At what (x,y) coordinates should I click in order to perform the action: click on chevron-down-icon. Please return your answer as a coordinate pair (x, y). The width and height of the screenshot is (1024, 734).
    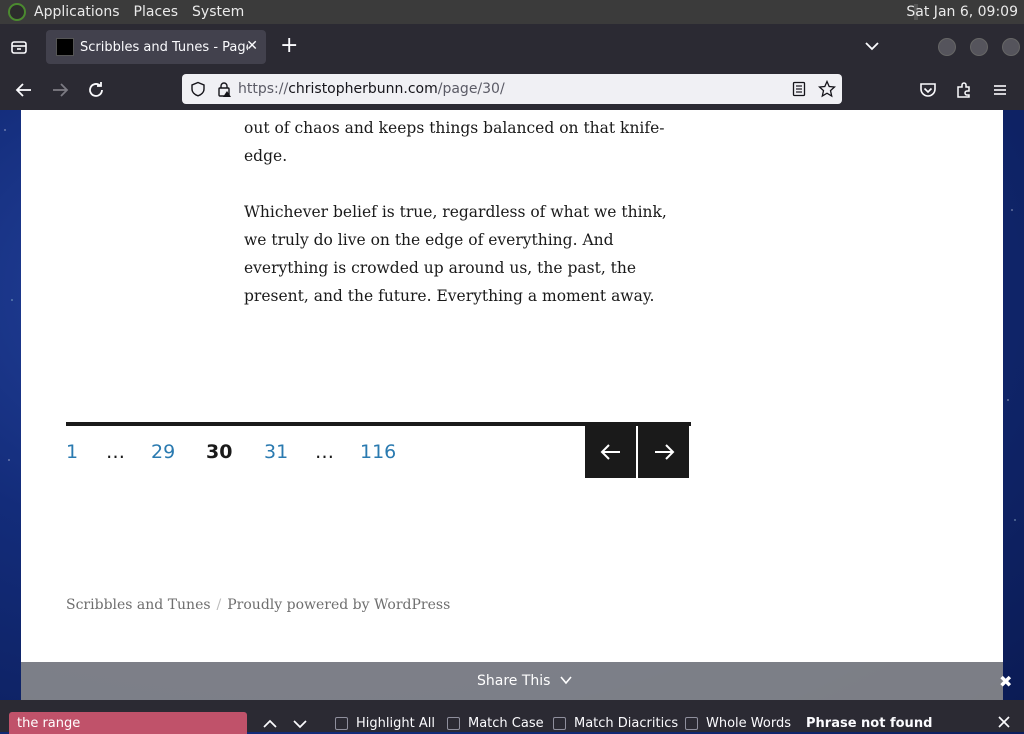
    Looking at the image, I should click on (566, 680).